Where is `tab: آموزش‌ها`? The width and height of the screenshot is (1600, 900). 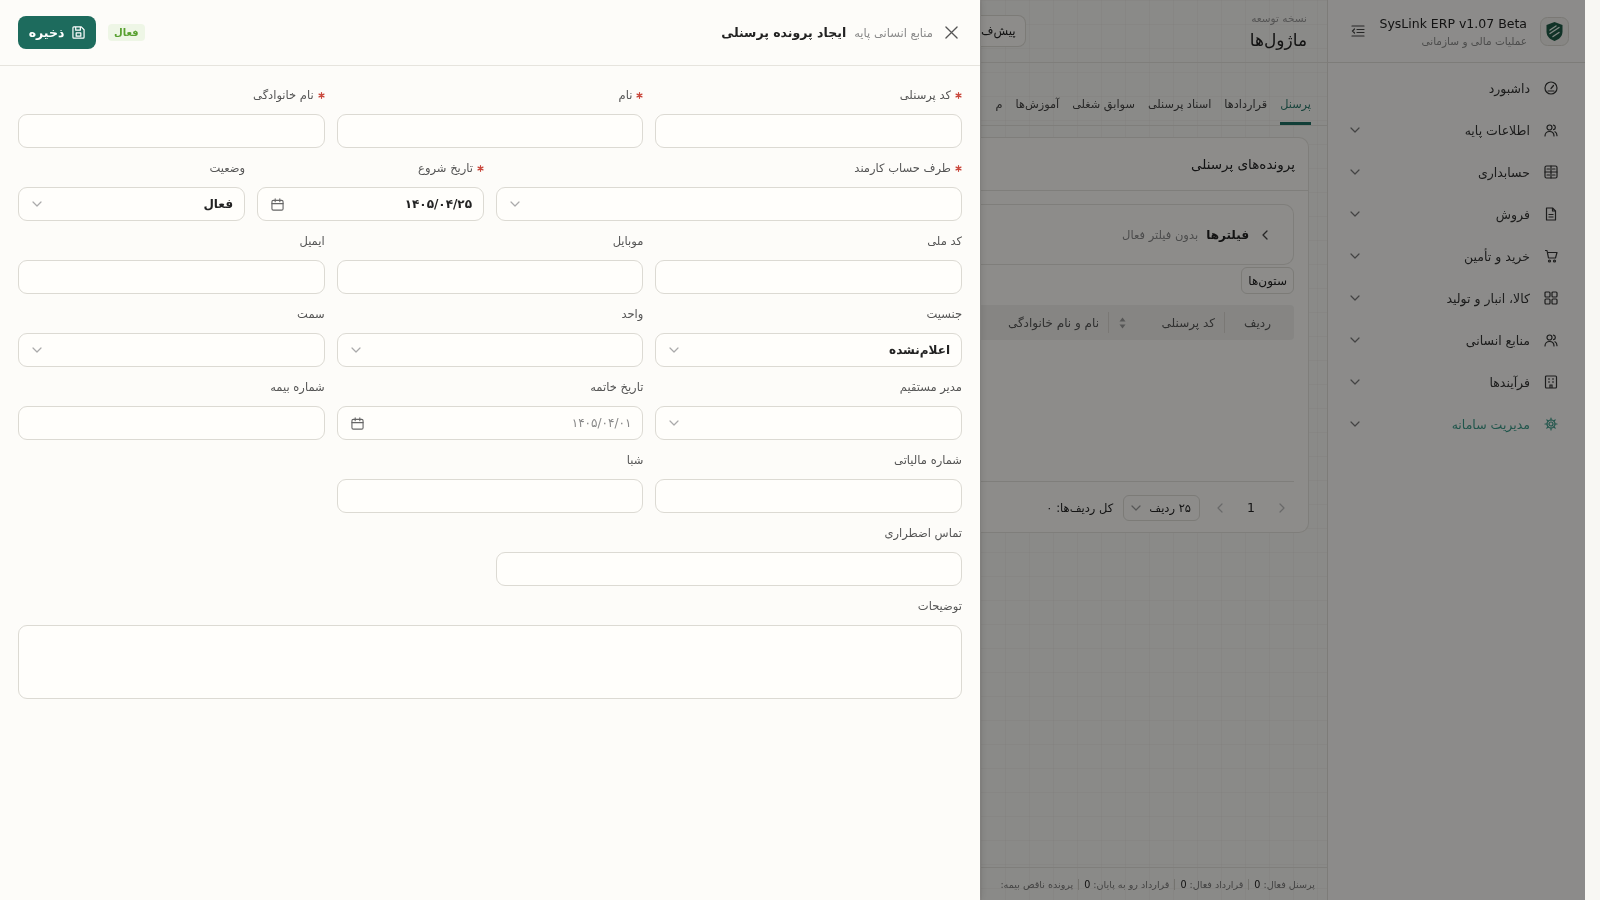
tab: آموزش‌ها is located at coordinates (1037, 111).